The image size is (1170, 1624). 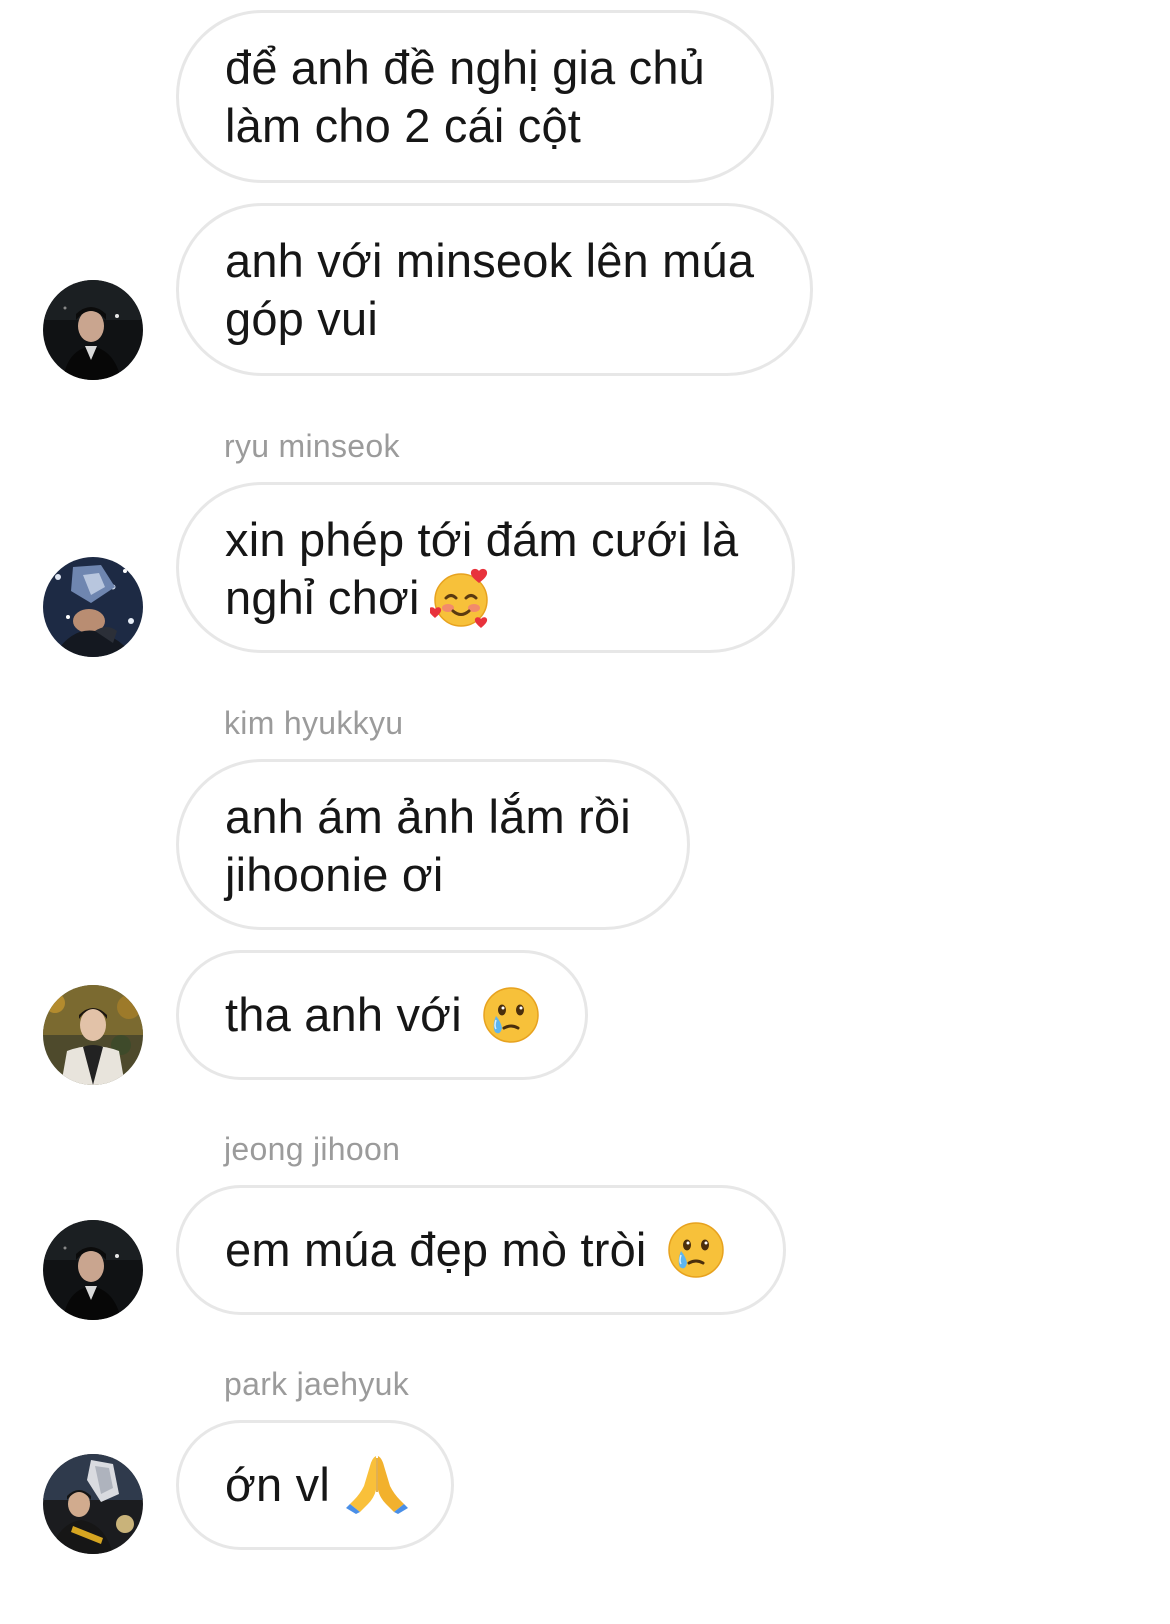 I want to click on sender-name: ryu minseok, so click(x=312, y=446).